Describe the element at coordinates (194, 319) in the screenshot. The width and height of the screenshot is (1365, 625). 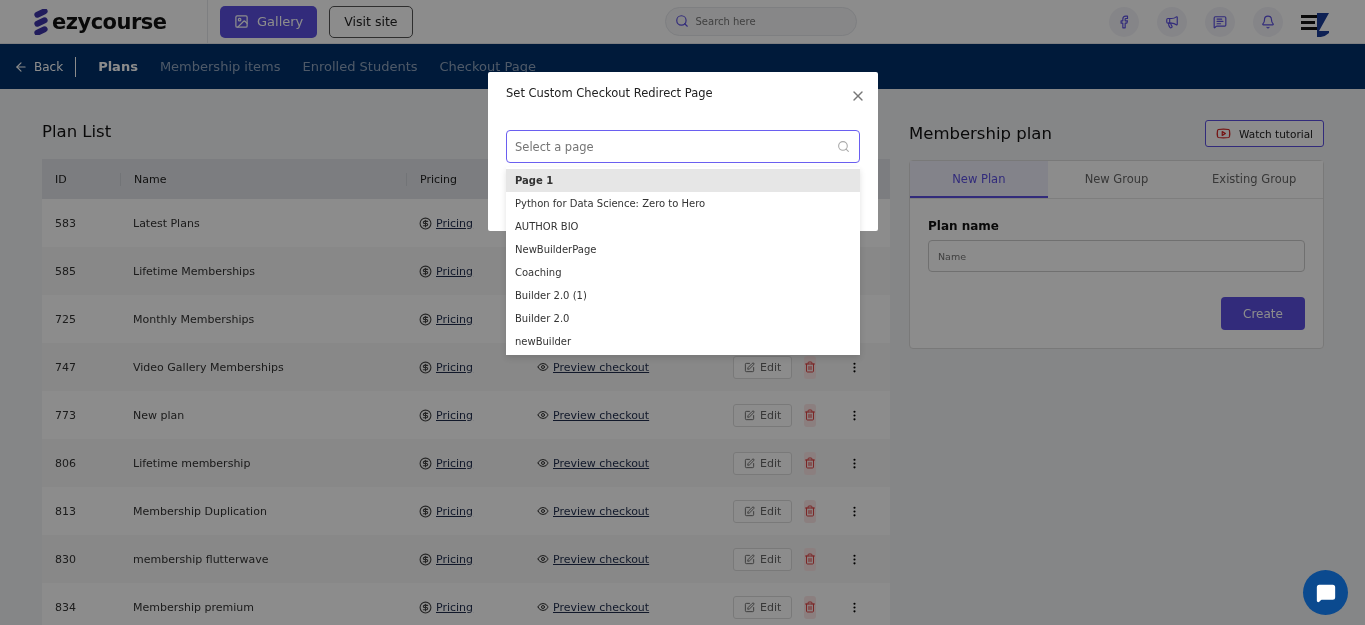
I see `table-cell-text: Monthly Memberships` at that location.